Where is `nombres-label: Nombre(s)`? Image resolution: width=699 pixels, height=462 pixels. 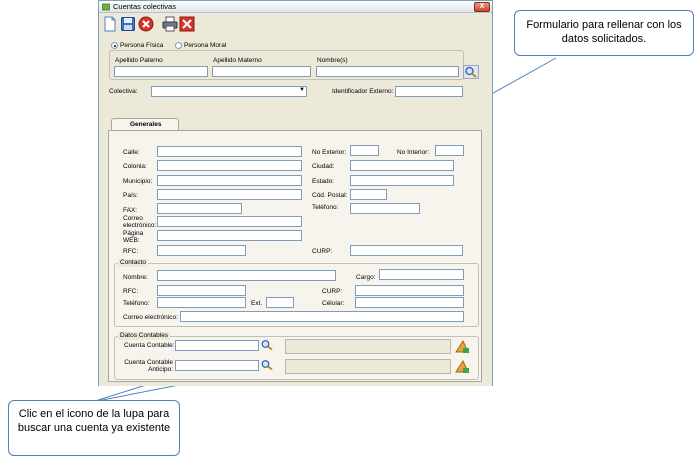 nombres-label: Nombre(s) is located at coordinates (332, 60).